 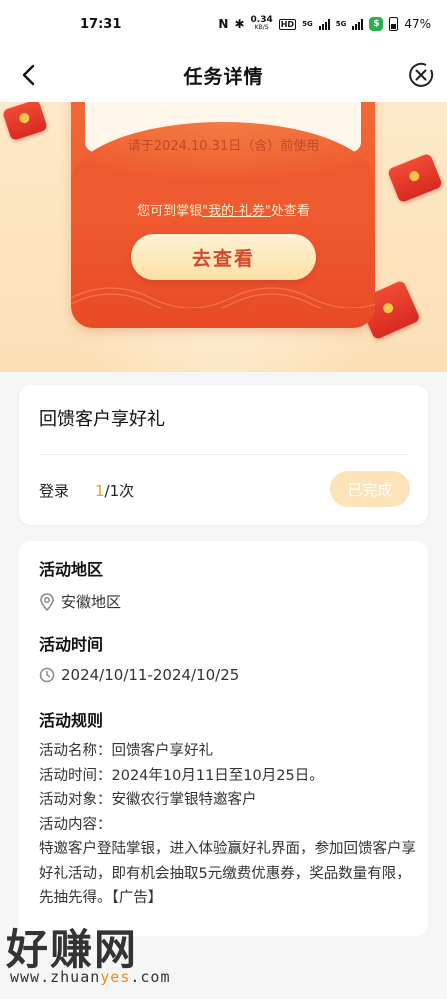 I want to click on rule-line: 活动内容：, so click(x=75, y=824).